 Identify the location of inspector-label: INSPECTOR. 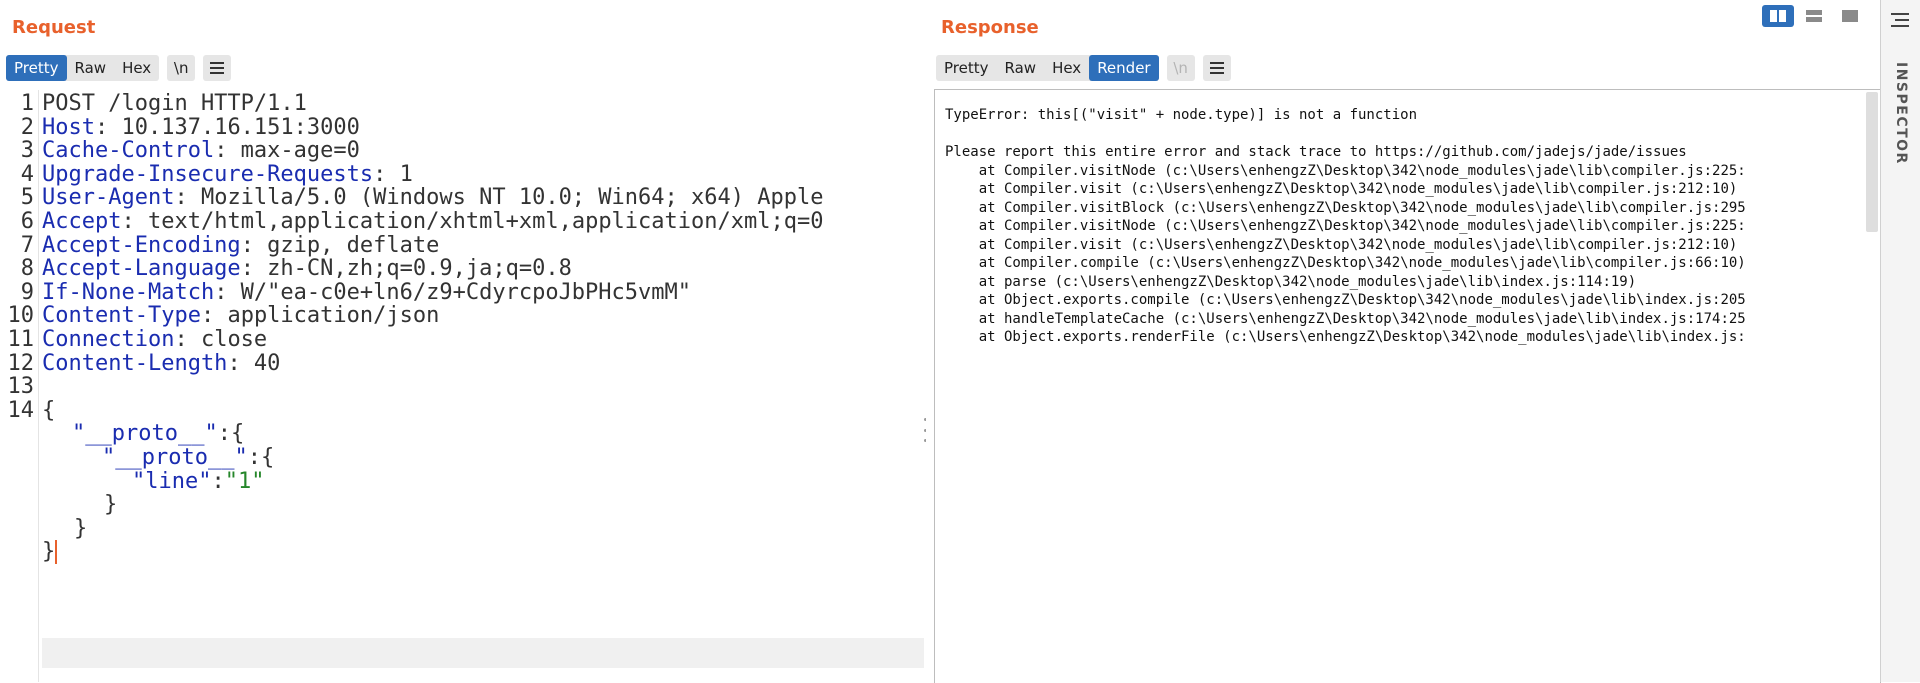
(1901, 113).